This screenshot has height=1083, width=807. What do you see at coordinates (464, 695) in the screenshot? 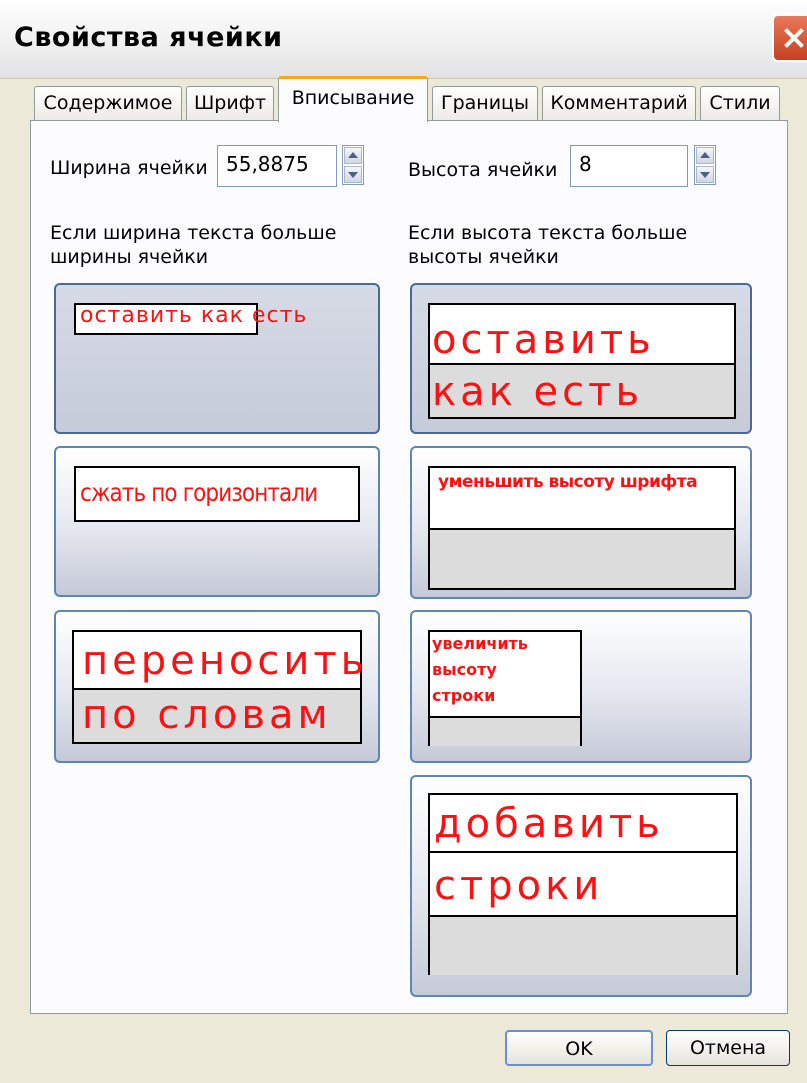
I see `option-text-line3: строки` at bounding box center [464, 695].